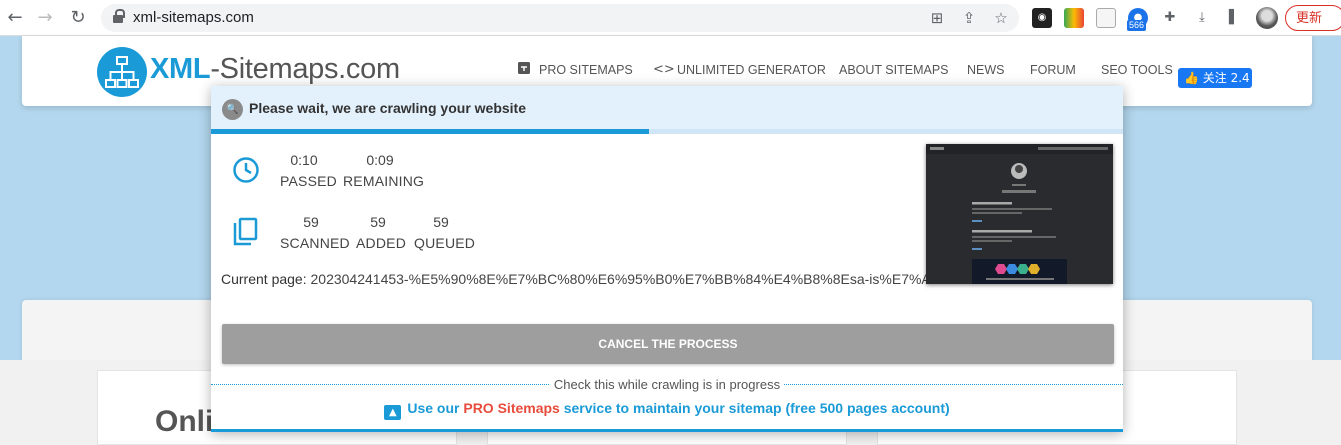 The width and height of the screenshot is (1341, 445). What do you see at coordinates (122, 72) in the screenshot?
I see `sitemap-logo-icon` at bounding box center [122, 72].